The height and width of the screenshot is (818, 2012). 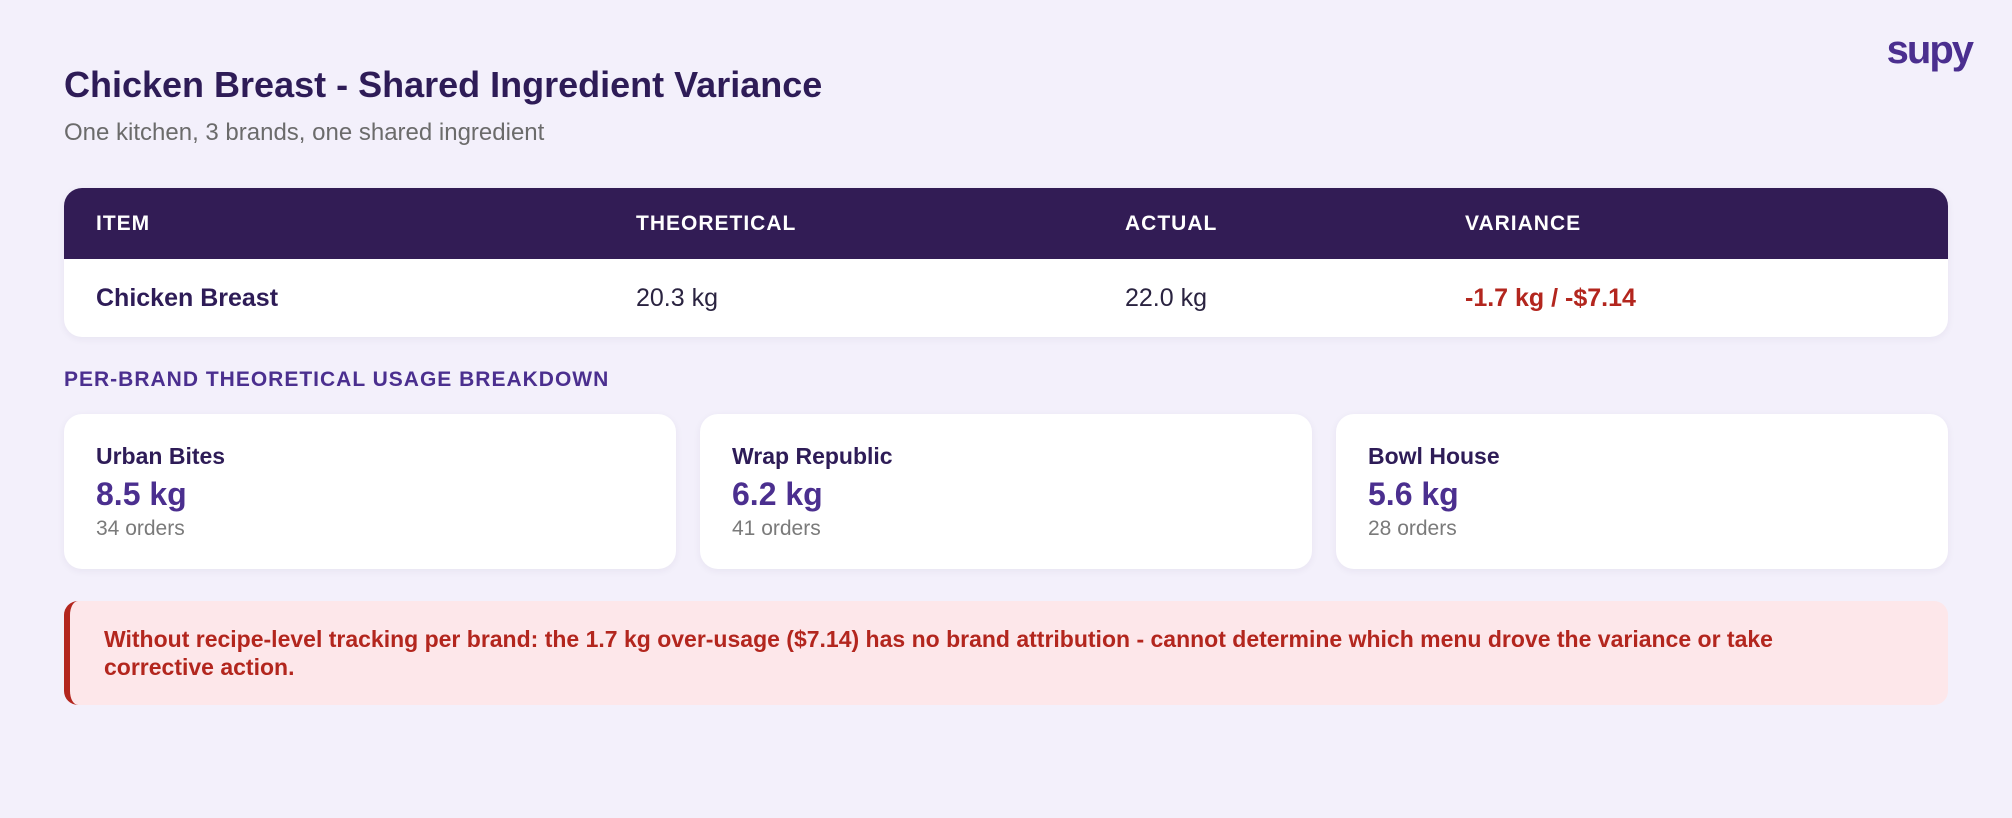 What do you see at coordinates (123, 223) in the screenshot?
I see `column-header-item: ITEM` at bounding box center [123, 223].